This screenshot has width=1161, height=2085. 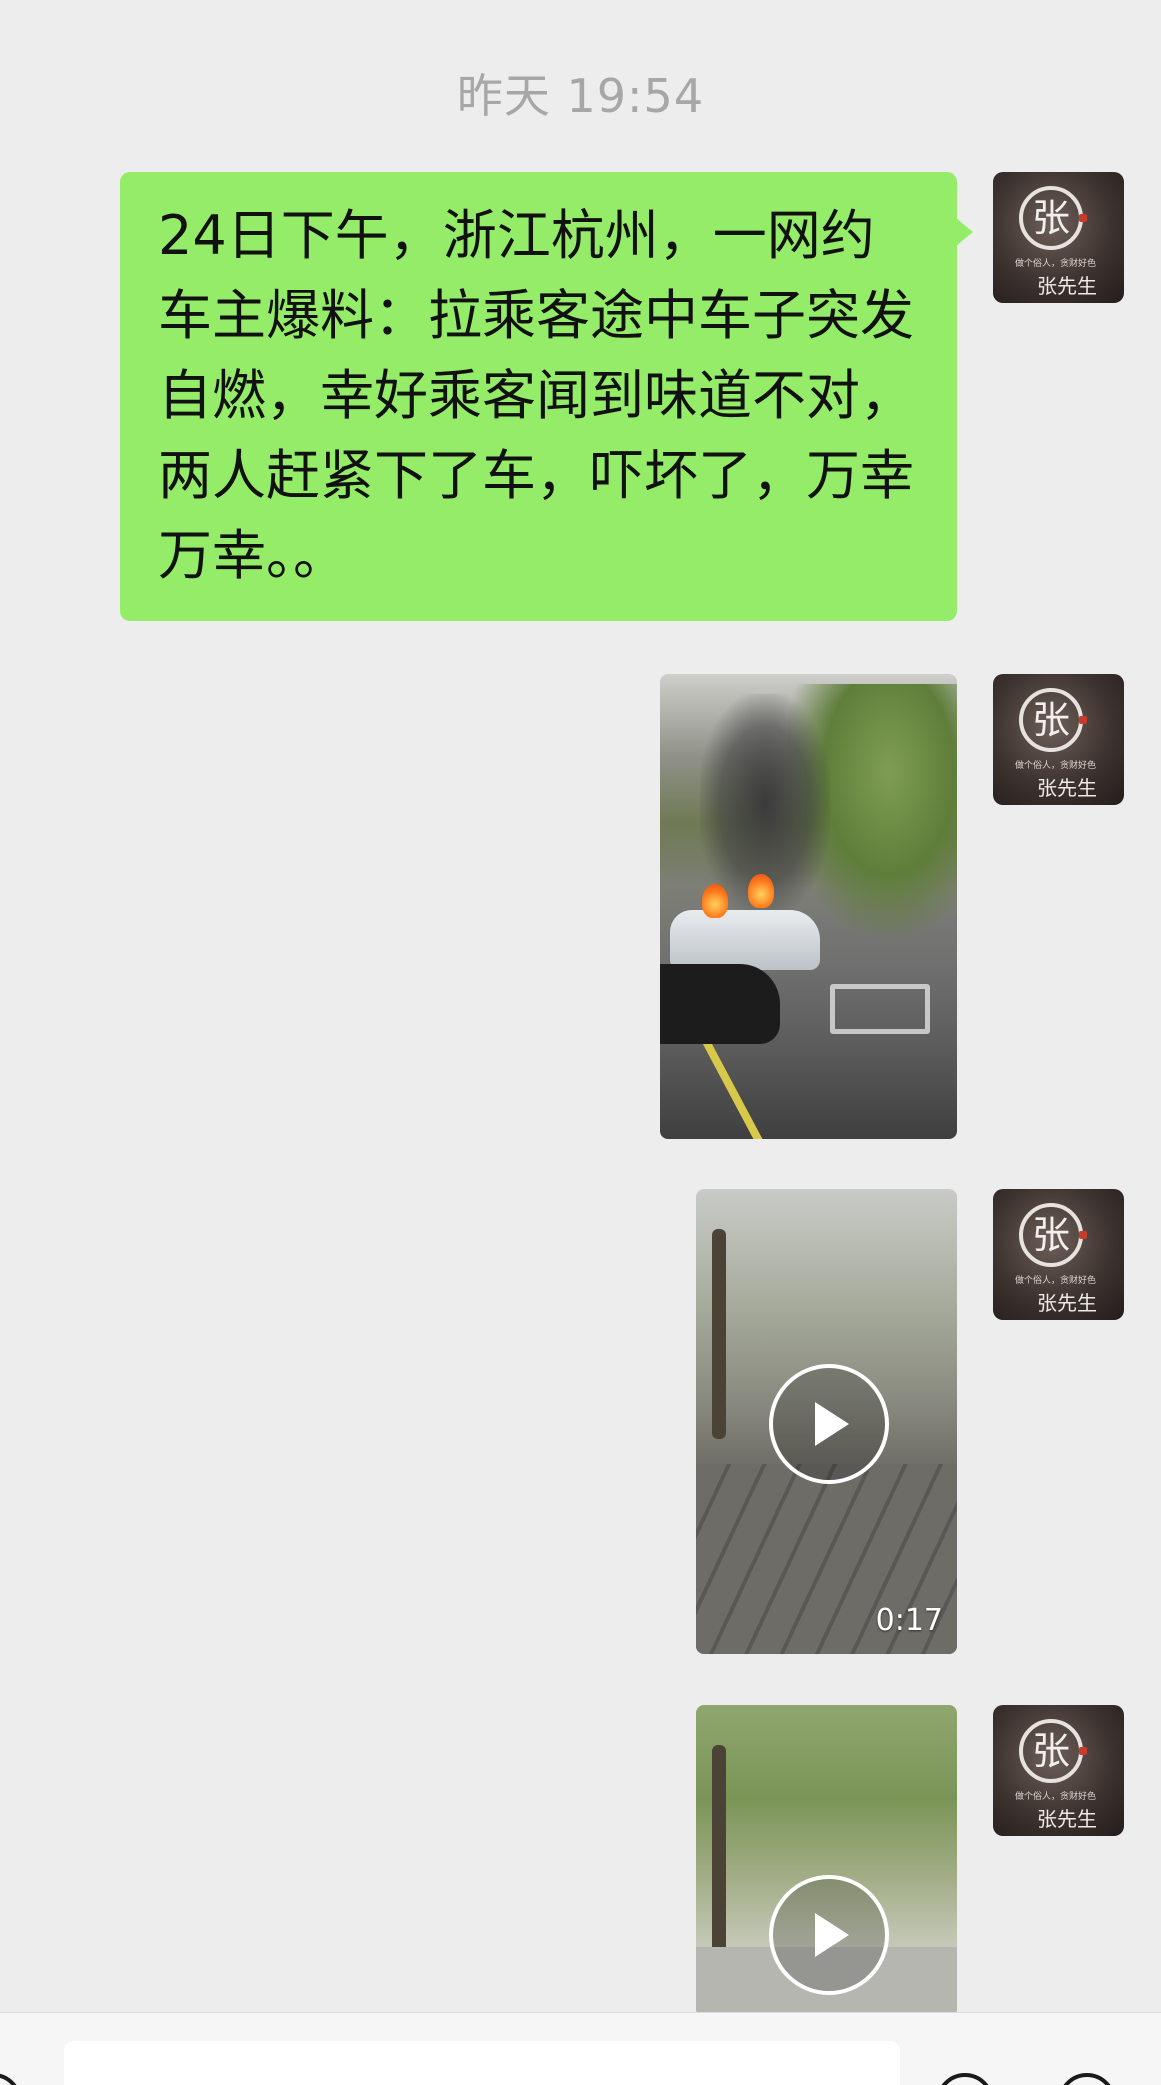 I want to click on voice-icon, so click(x=11, y=2079).